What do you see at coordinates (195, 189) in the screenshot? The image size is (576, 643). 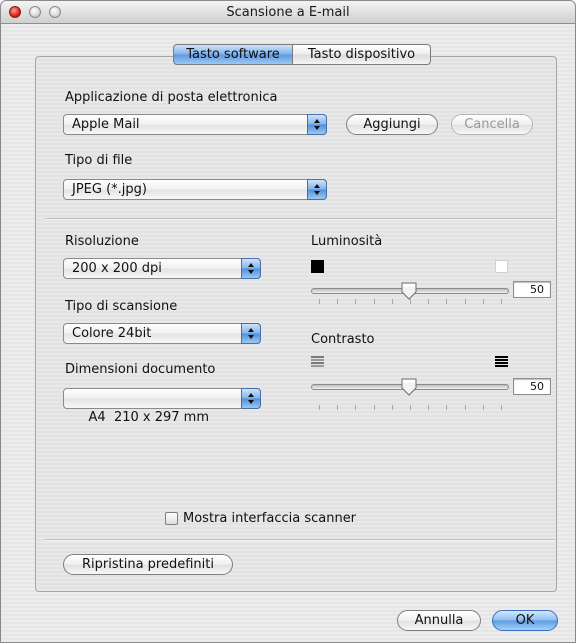 I see `file-type-select: JPEG (*.jpg)` at bounding box center [195, 189].